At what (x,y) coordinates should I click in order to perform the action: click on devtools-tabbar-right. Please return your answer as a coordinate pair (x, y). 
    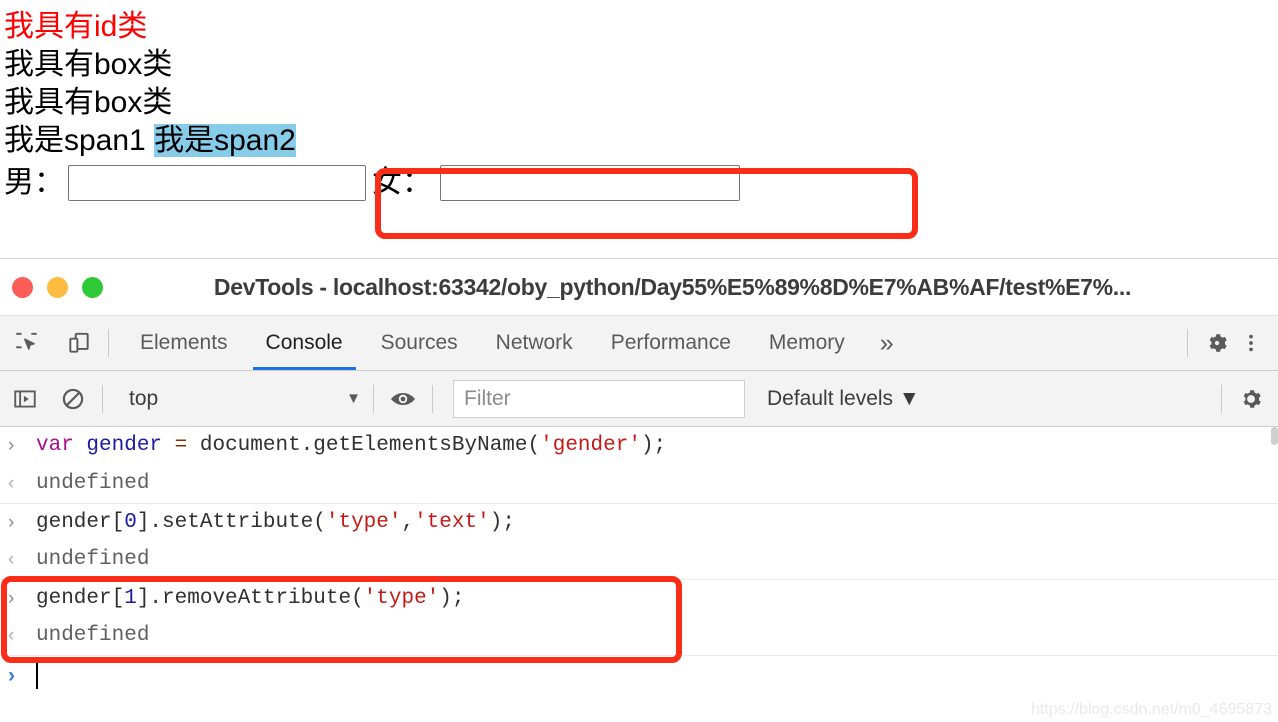
    Looking at the image, I should click on (1226, 343).